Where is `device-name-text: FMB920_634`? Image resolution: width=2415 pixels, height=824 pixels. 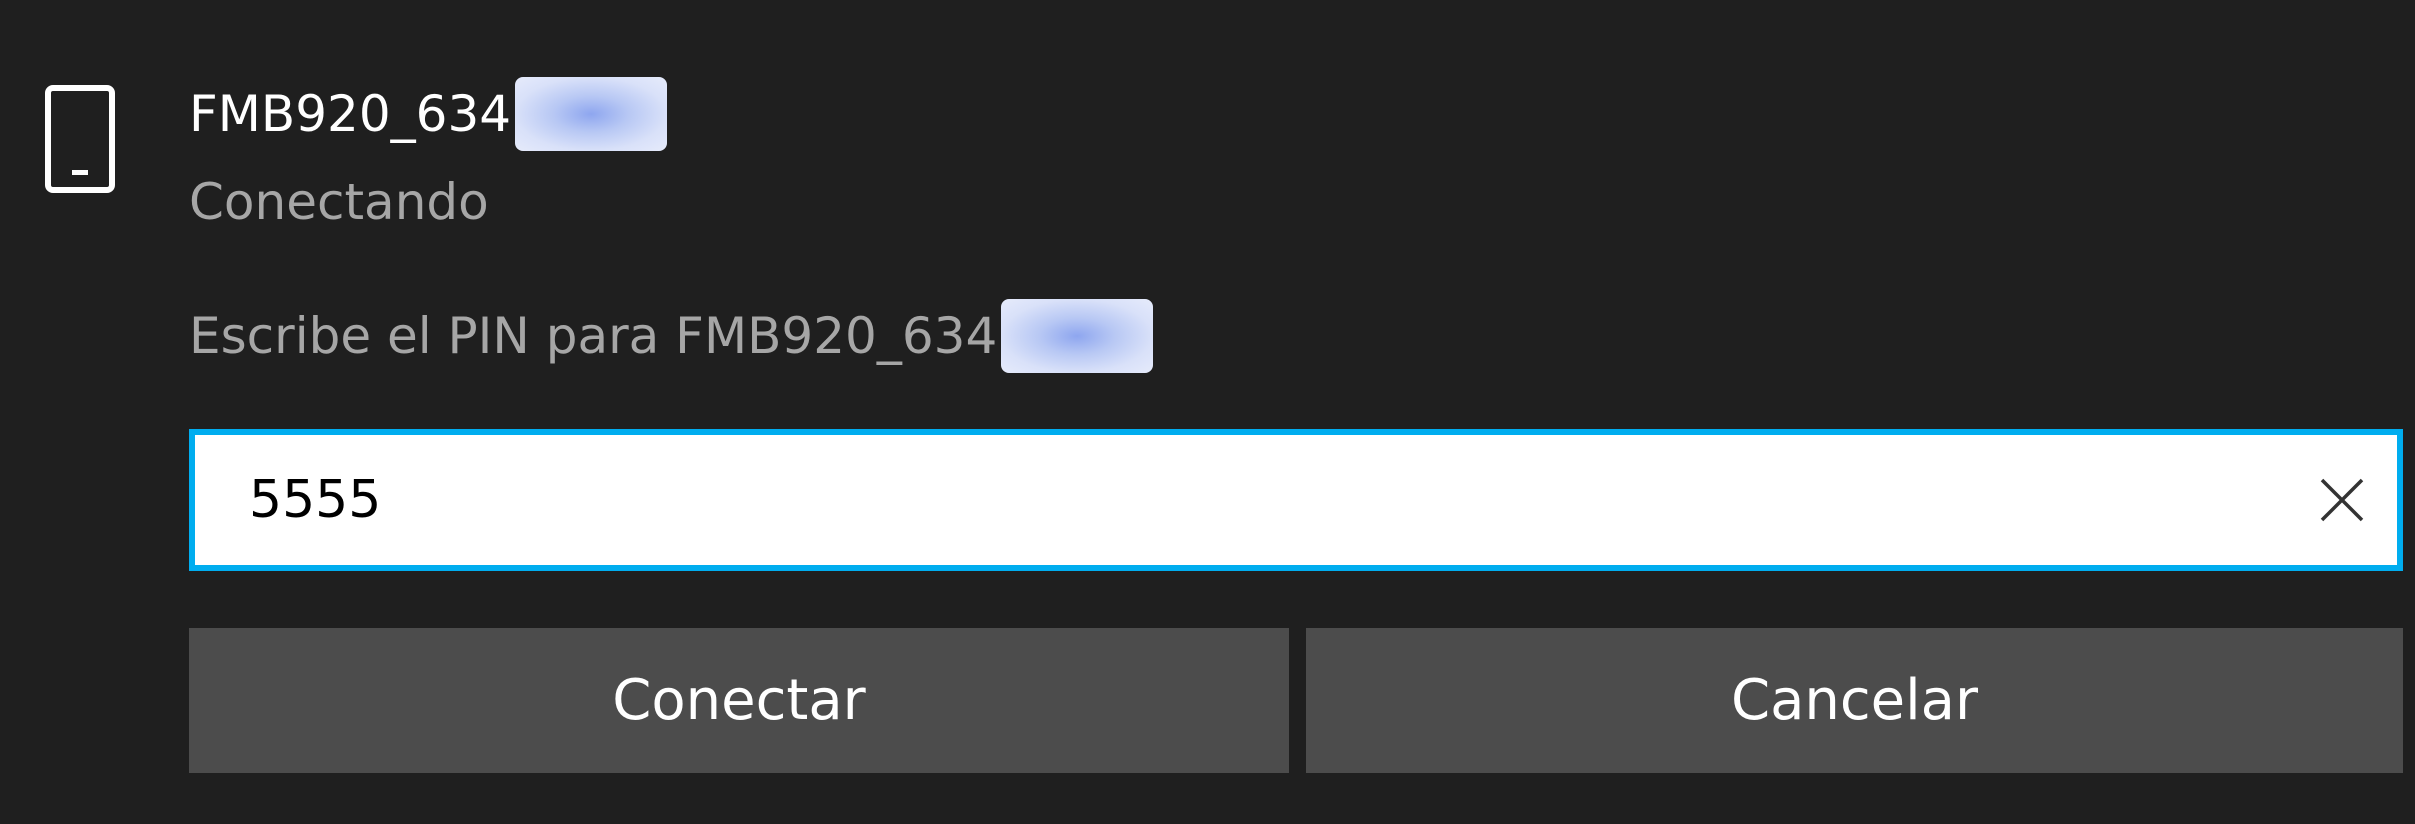
device-name-text: FMB920_634 is located at coordinates (350, 114).